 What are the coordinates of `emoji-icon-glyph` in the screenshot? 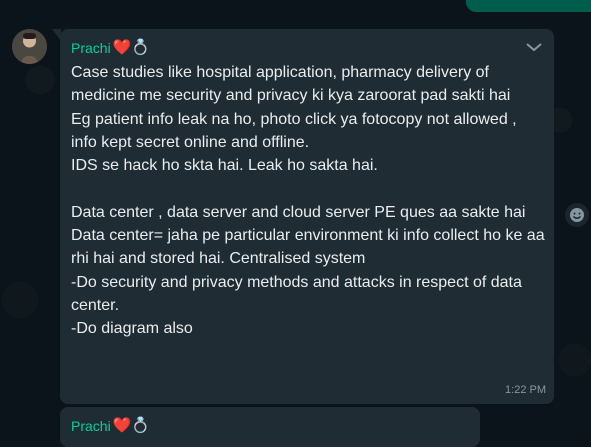 It's located at (577, 215).